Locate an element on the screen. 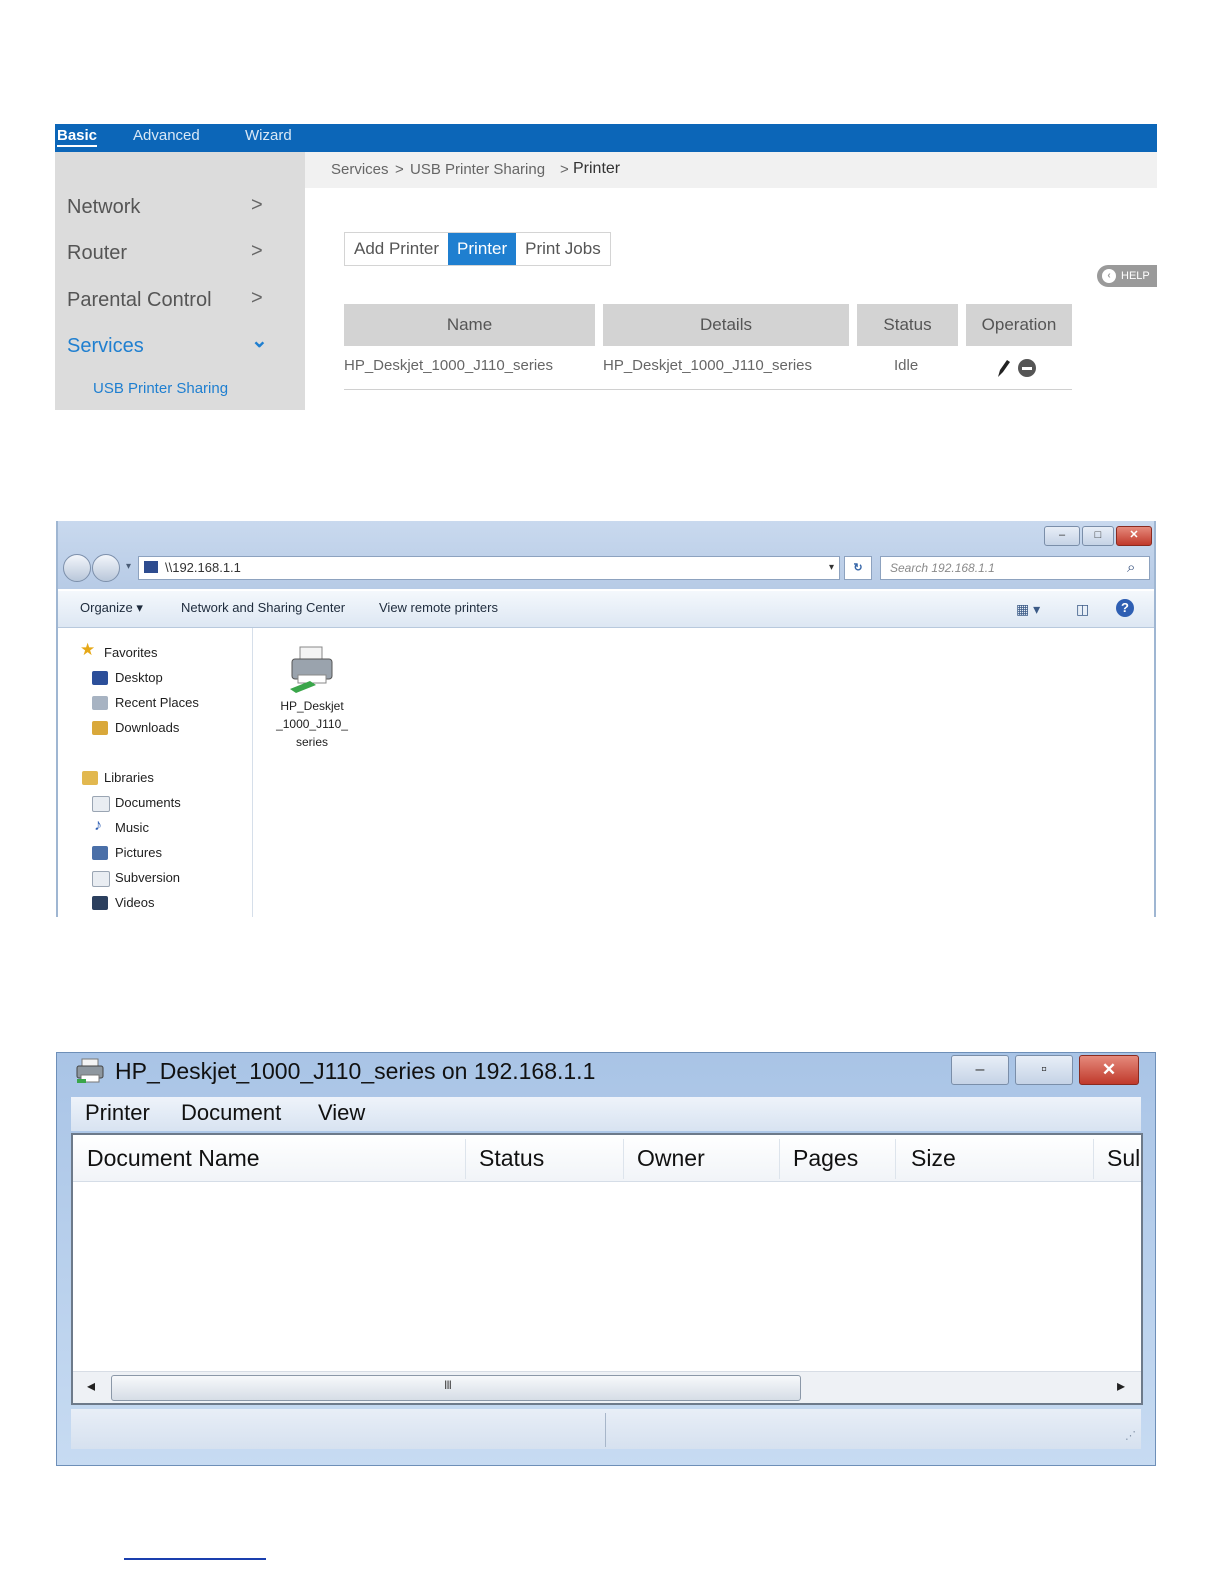 This screenshot has width=1224, height=1584. chevron-down-icon: ⌄ is located at coordinates (259, 341).